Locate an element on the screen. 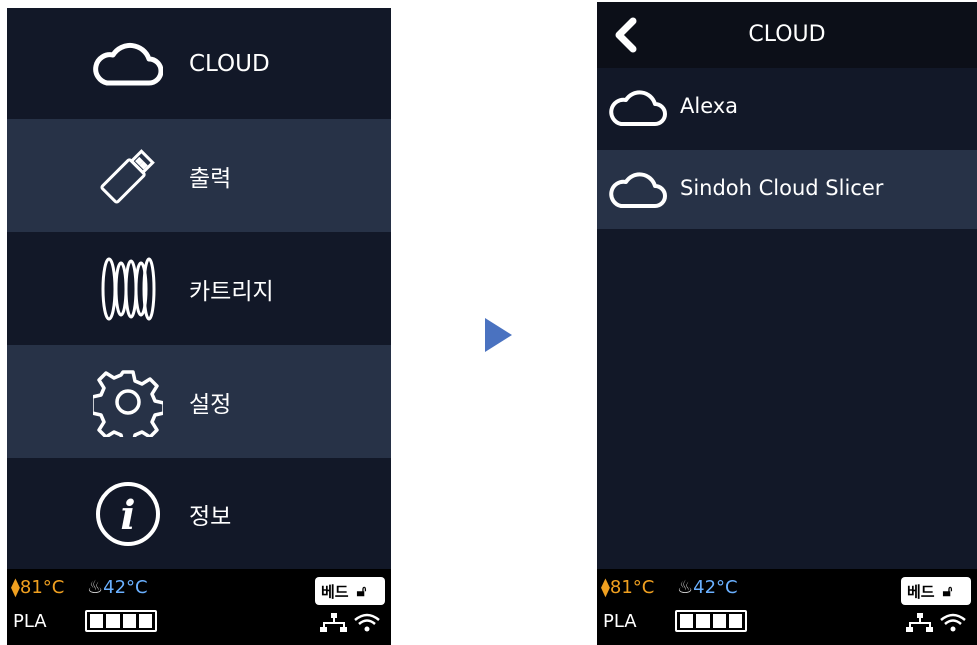 This screenshot has height=645, width=977. usb-stick-icon is located at coordinates (128, 176).